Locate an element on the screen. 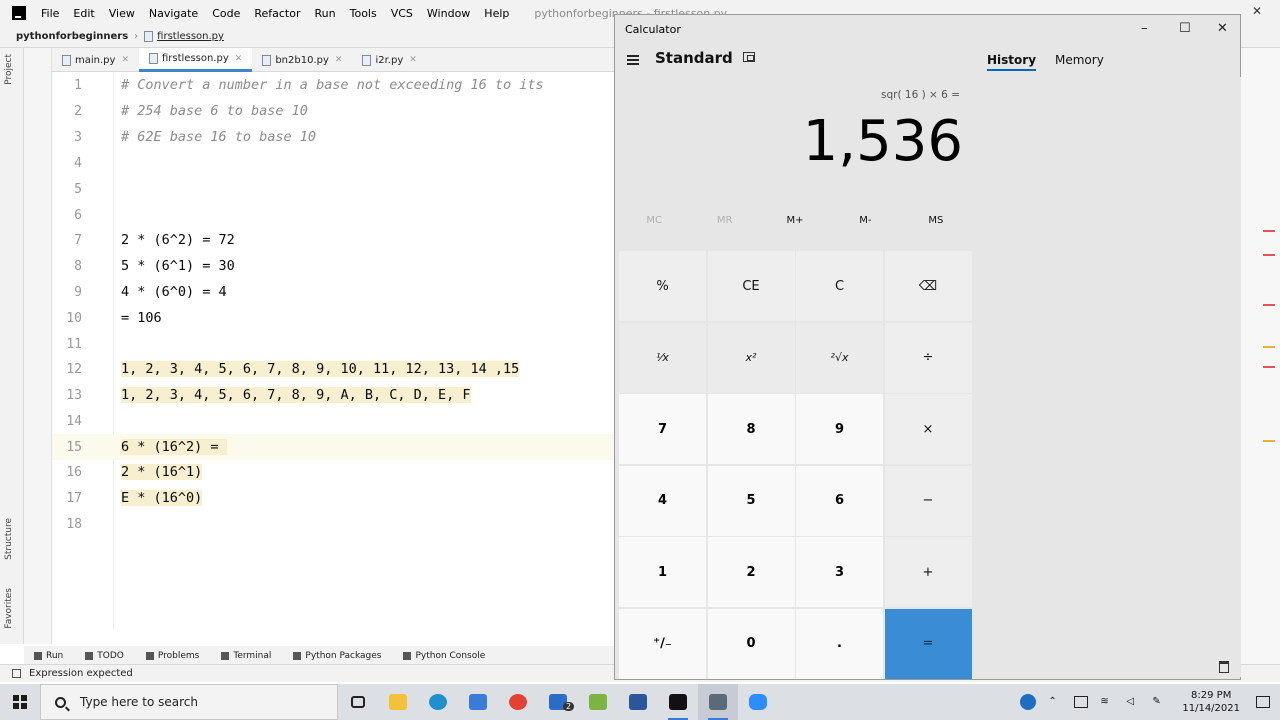 This screenshot has width=1280, height=720. menu-view: View is located at coordinates (122, 13).